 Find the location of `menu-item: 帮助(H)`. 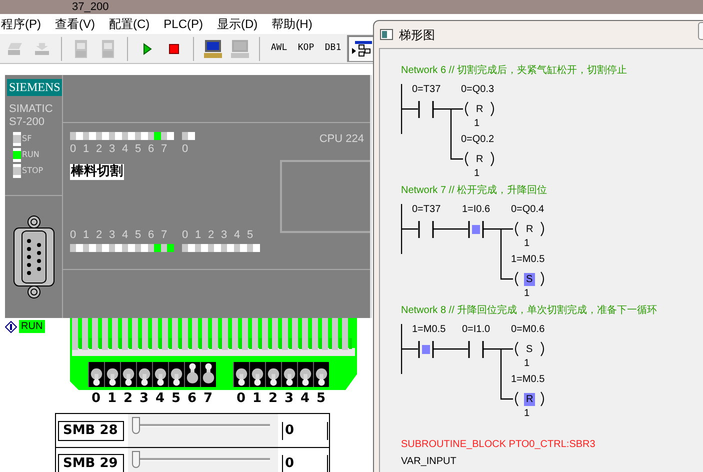

menu-item: 帮助(H) is located at coordinates (292, 24).